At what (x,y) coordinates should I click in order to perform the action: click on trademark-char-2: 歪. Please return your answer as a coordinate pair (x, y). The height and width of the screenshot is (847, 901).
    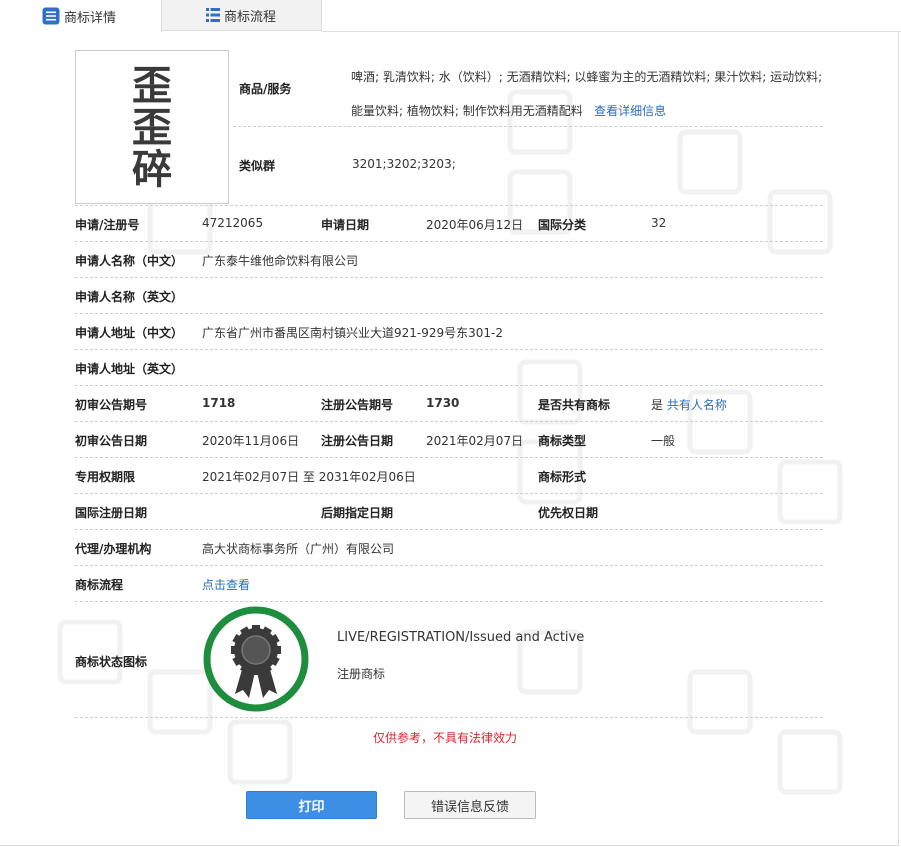
    Looking at the image, I should click on (152, 127).